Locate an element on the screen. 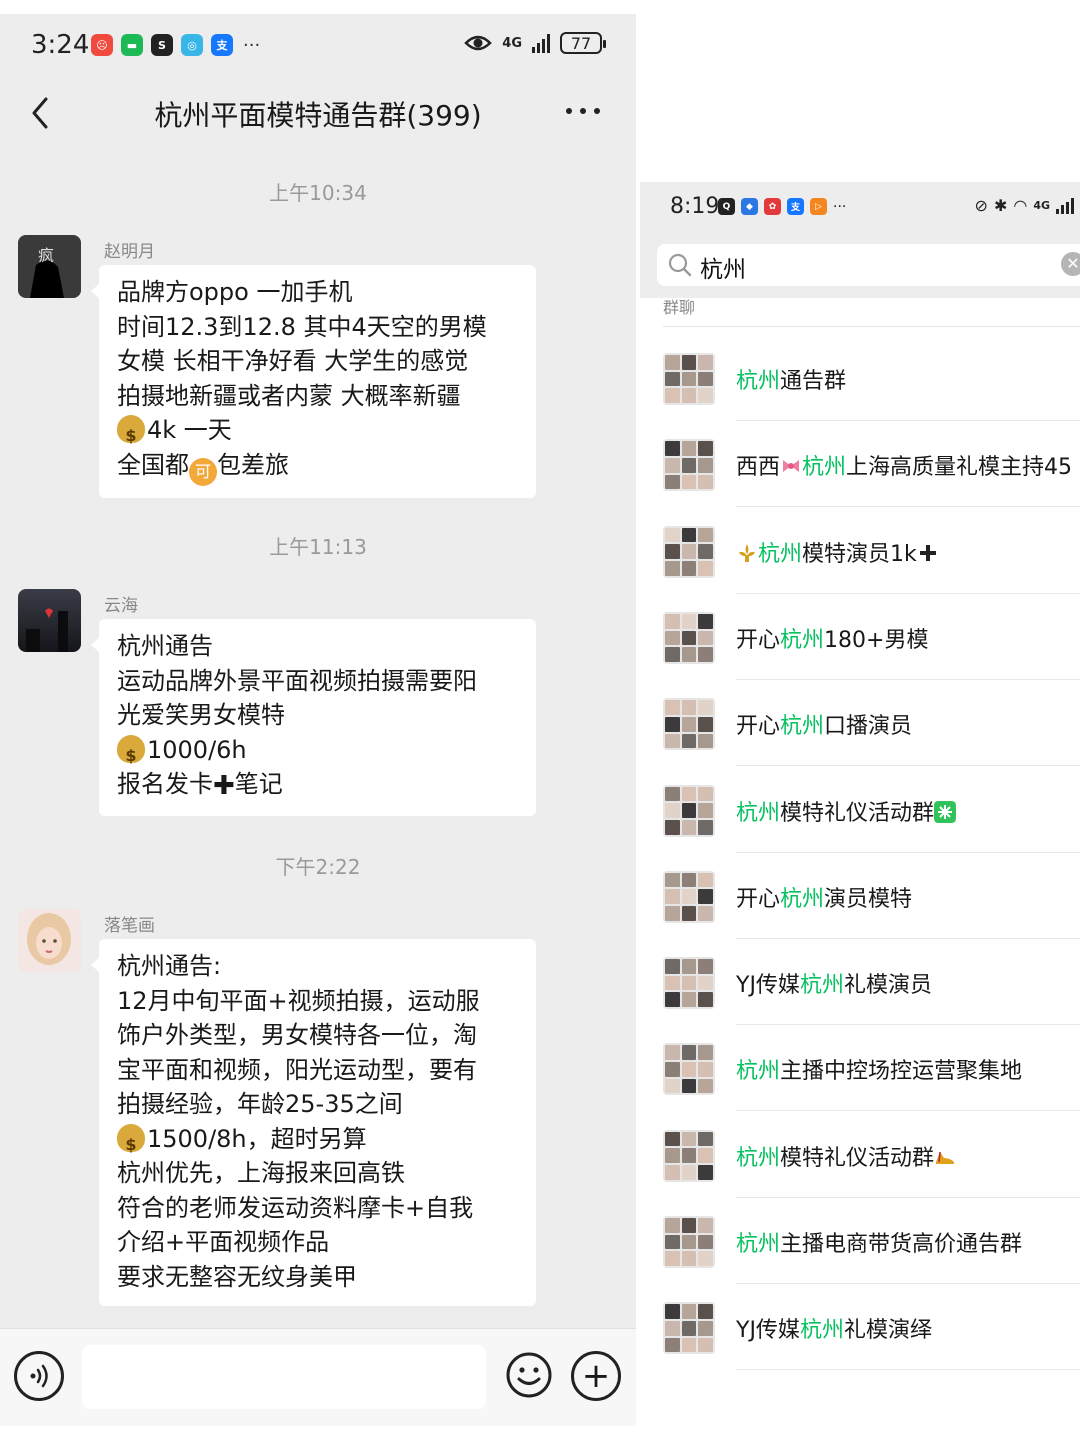  message-timestamp: 上午11:13 is located at coordinates (318, 547).